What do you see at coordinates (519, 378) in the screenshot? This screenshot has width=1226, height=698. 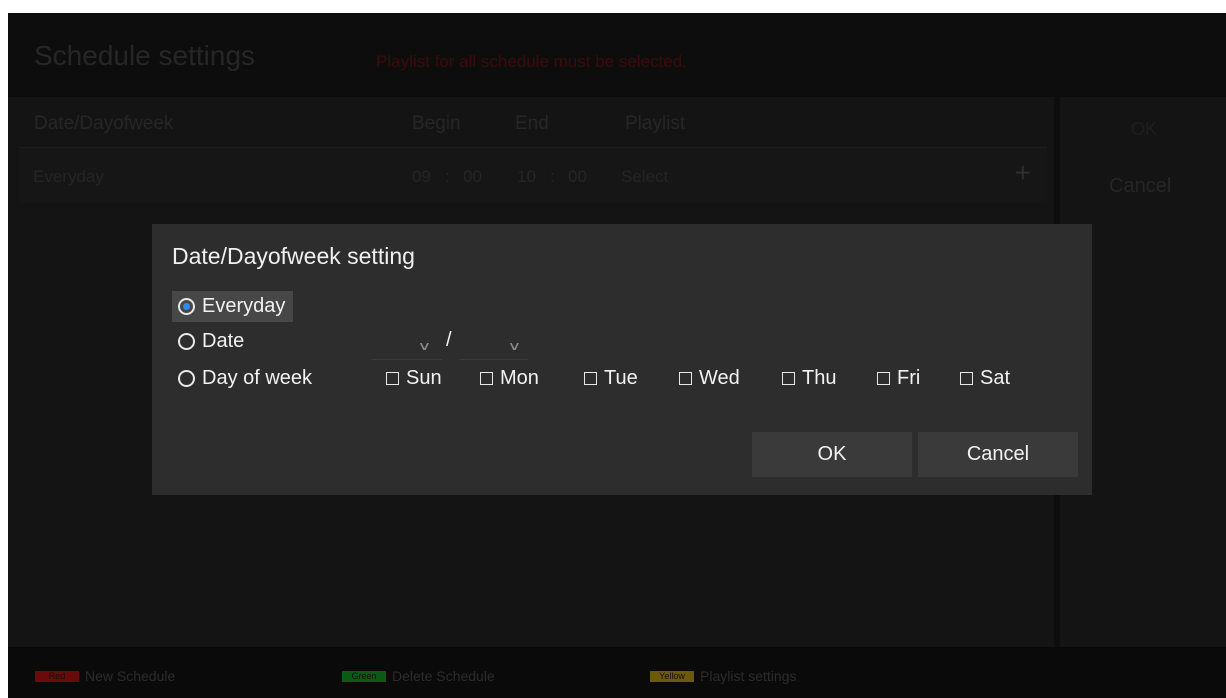 I see `checkbox-mon-label: Mon` at bounding box center [519, 378].